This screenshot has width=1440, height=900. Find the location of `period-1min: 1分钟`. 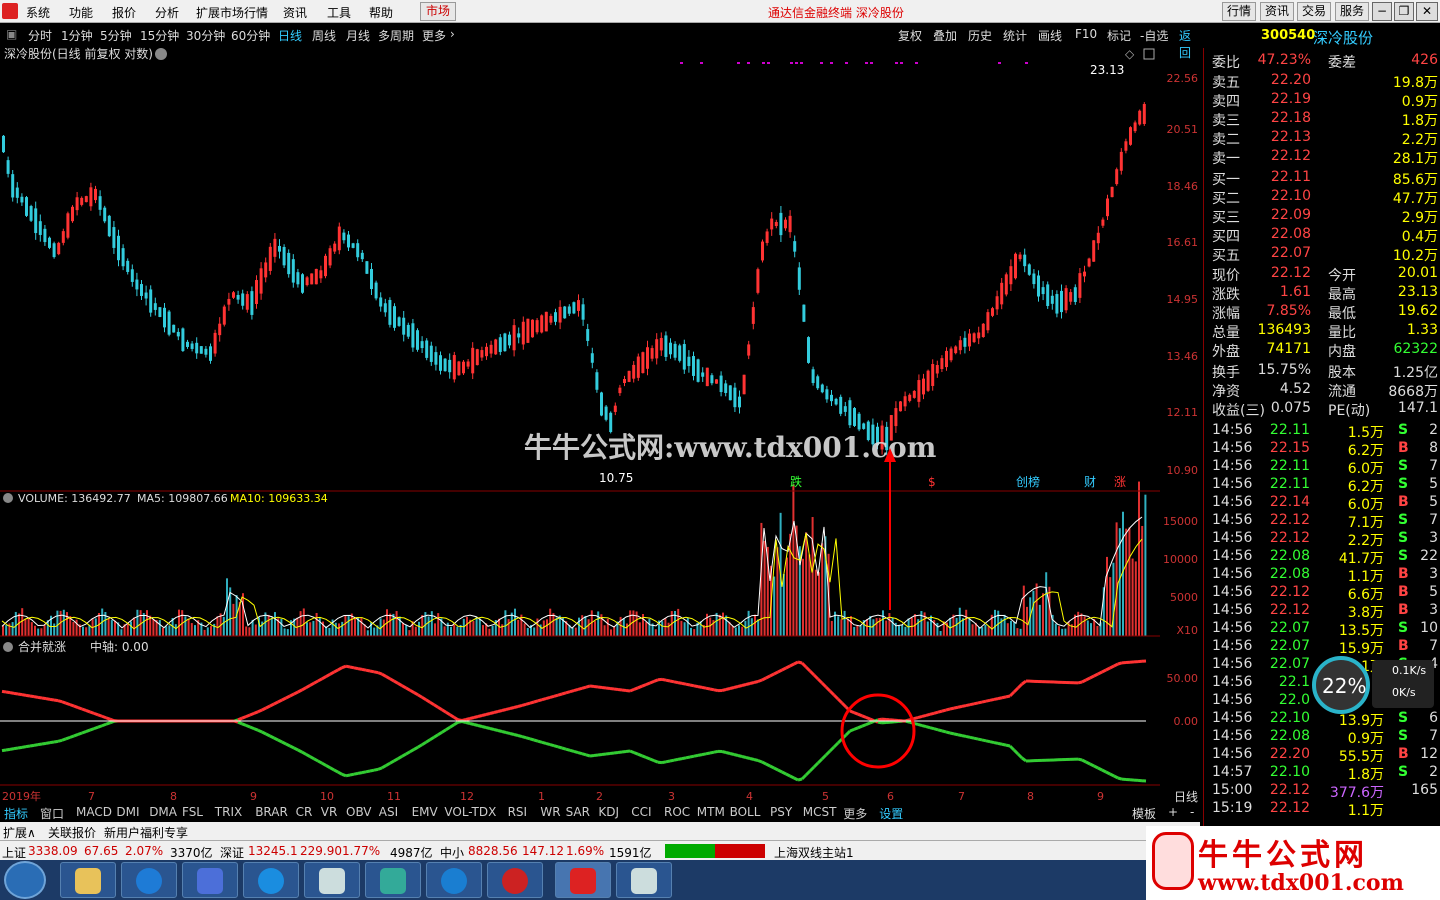

period-1min: 1分钟 is located at coordinates (77, 35).